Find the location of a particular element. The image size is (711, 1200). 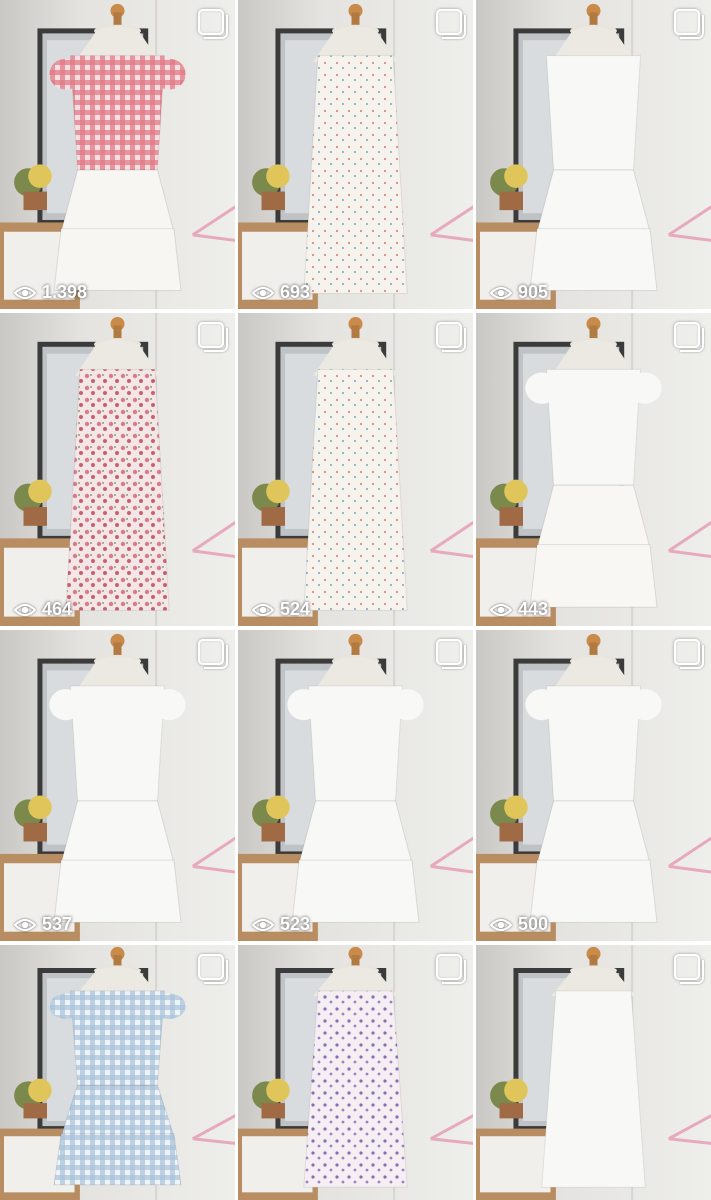

view-count-label: 500 is located at coordinates (533, 924).